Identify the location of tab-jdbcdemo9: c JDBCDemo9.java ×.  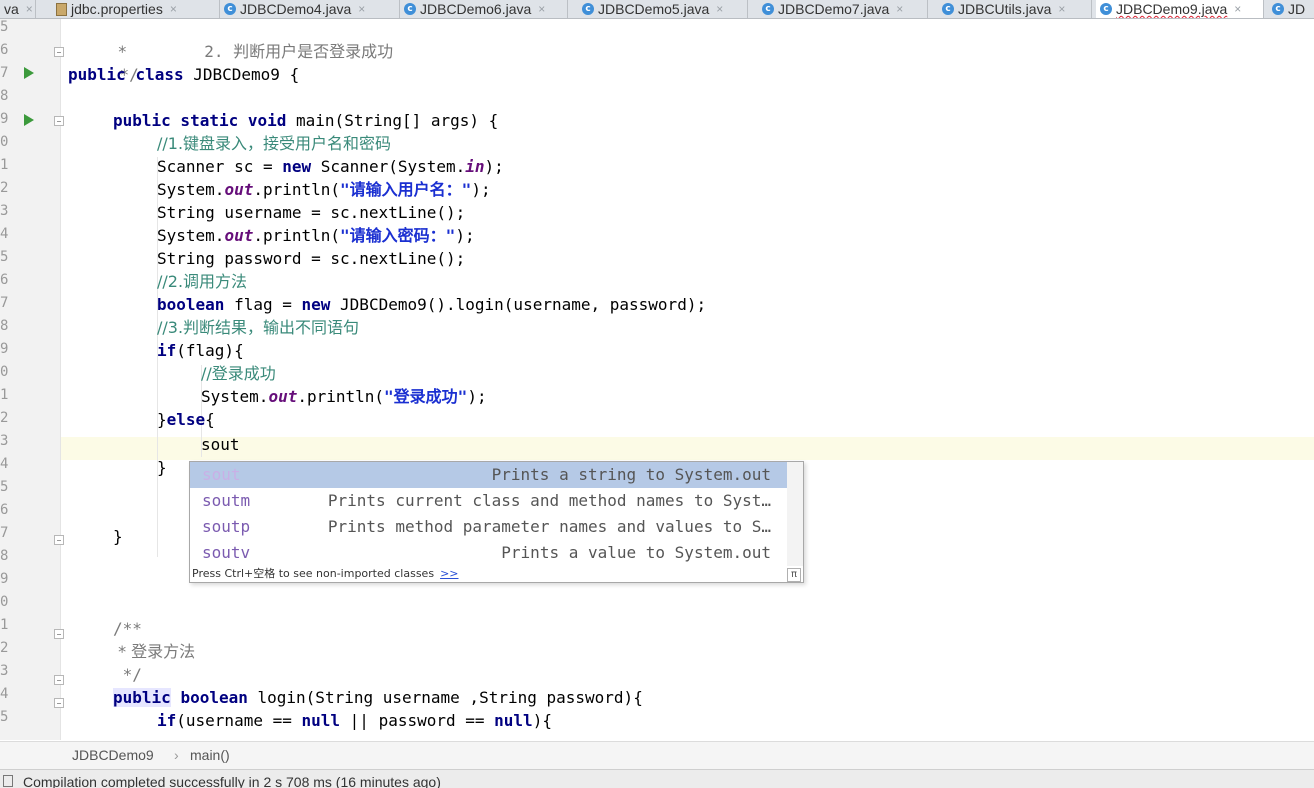
(1180, 9).